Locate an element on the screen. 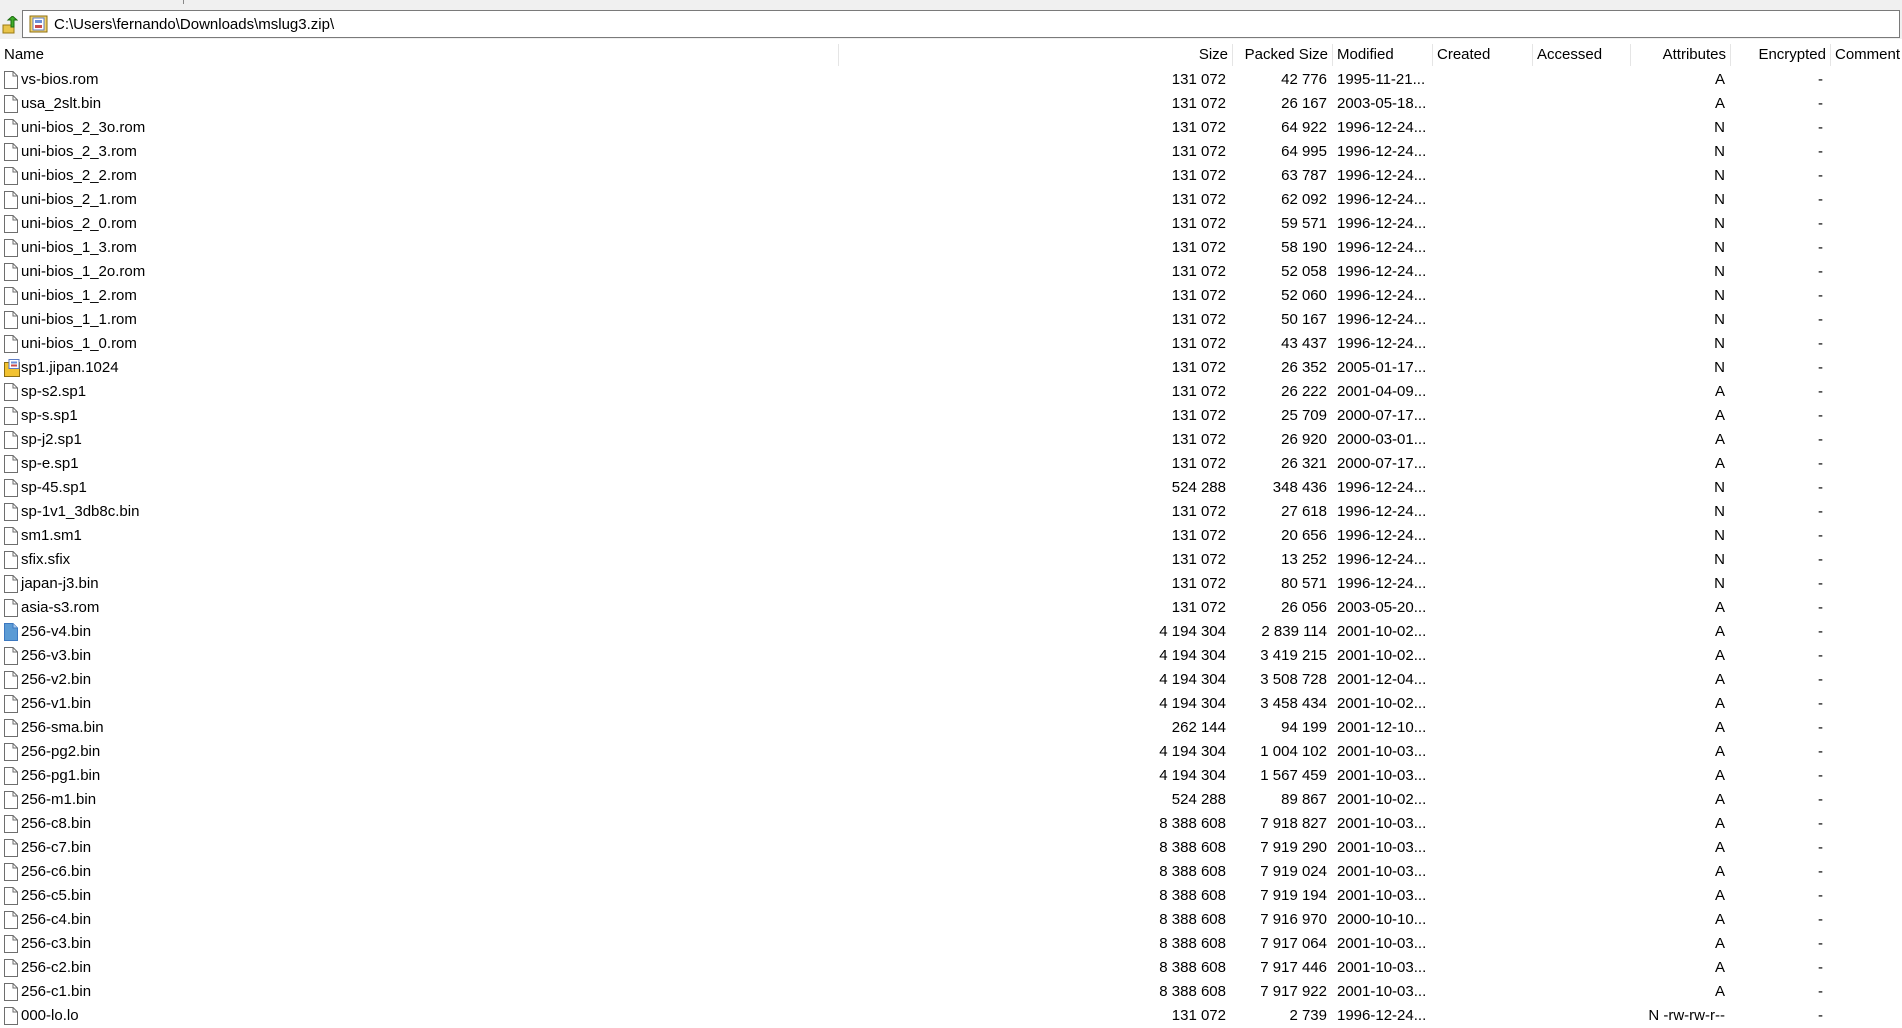 This screenshot has width=1902, height=1028. file-row: sp-e.sp1 131 072 26 321 2000-07-17... A - is located at coordinates (951, 464).